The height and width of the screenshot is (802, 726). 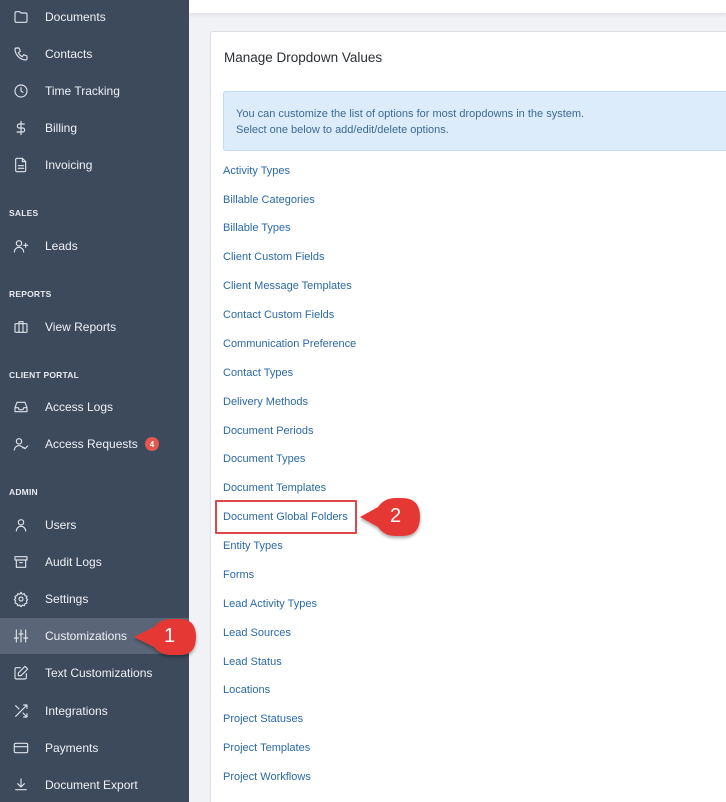 What do you see at coordinates (30, 294) in the screenshot?
I see `section-heading-reports: REPORTS` at bounding box center [30, 294].